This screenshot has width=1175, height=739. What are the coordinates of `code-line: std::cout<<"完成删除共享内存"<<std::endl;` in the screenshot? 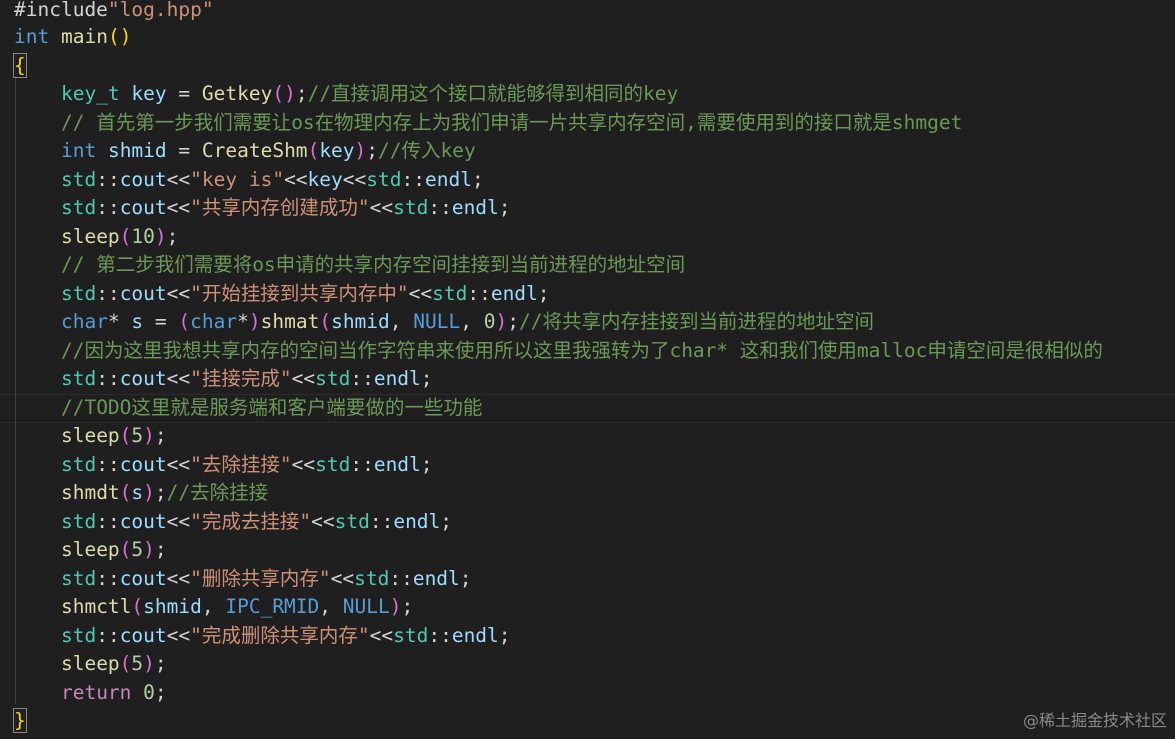 It's located at (262, 636).